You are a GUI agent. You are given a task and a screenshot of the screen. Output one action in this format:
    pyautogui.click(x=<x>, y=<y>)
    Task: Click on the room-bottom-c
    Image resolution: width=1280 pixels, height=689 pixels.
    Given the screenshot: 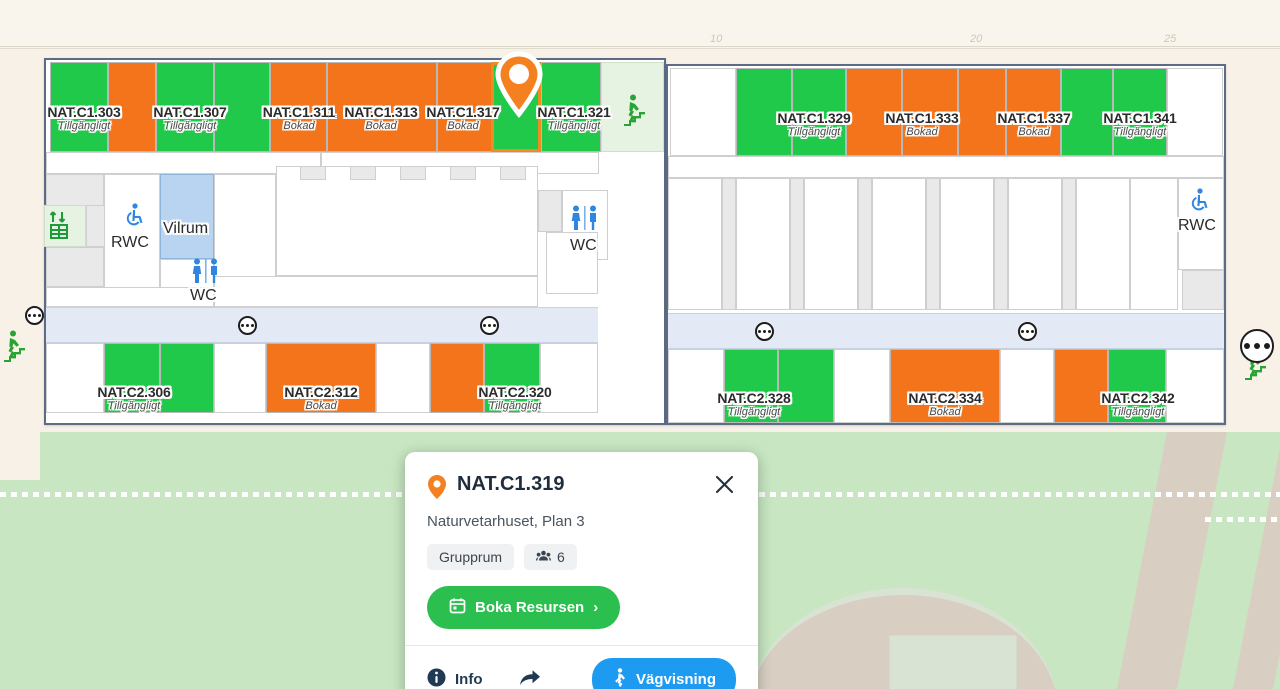 What is the action you would take?
    pyautogui.click(x=403, y=378)
    